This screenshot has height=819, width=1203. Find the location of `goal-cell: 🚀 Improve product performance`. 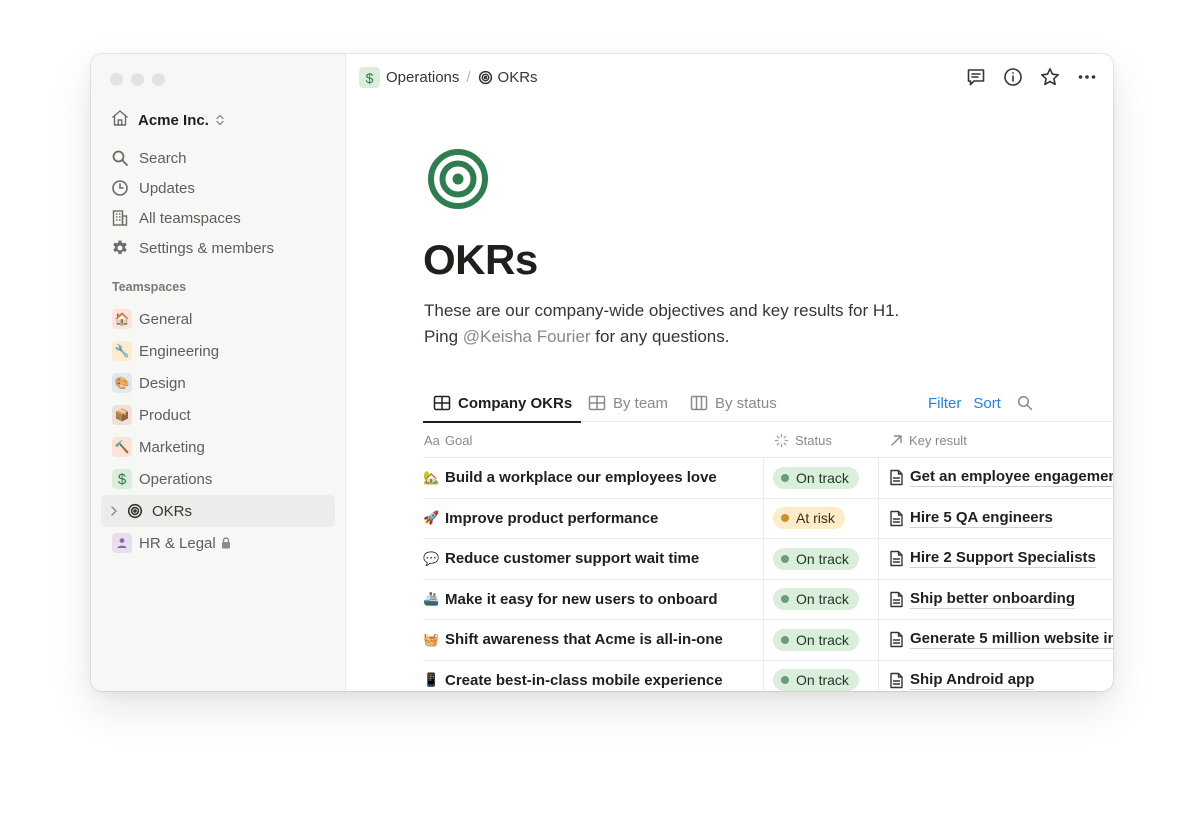

goal-cell: 🚀 Improve product performance is located at coordinates (593, 518).